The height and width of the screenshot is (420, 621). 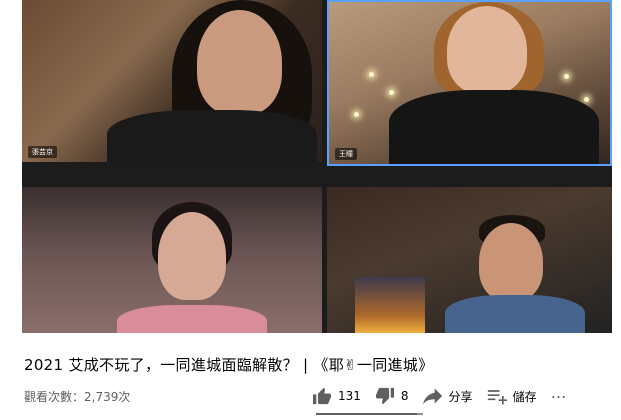 I want to click on thumbs-up-icon, so click(x=322, y=396).